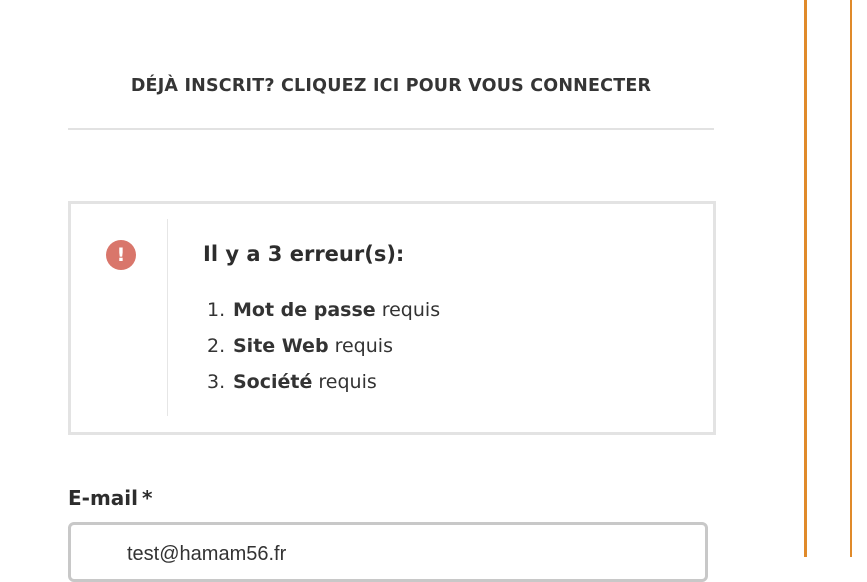  Describe the element at coordinates (147, 498) in the screenshot. I see `required-mark: *` at that location.